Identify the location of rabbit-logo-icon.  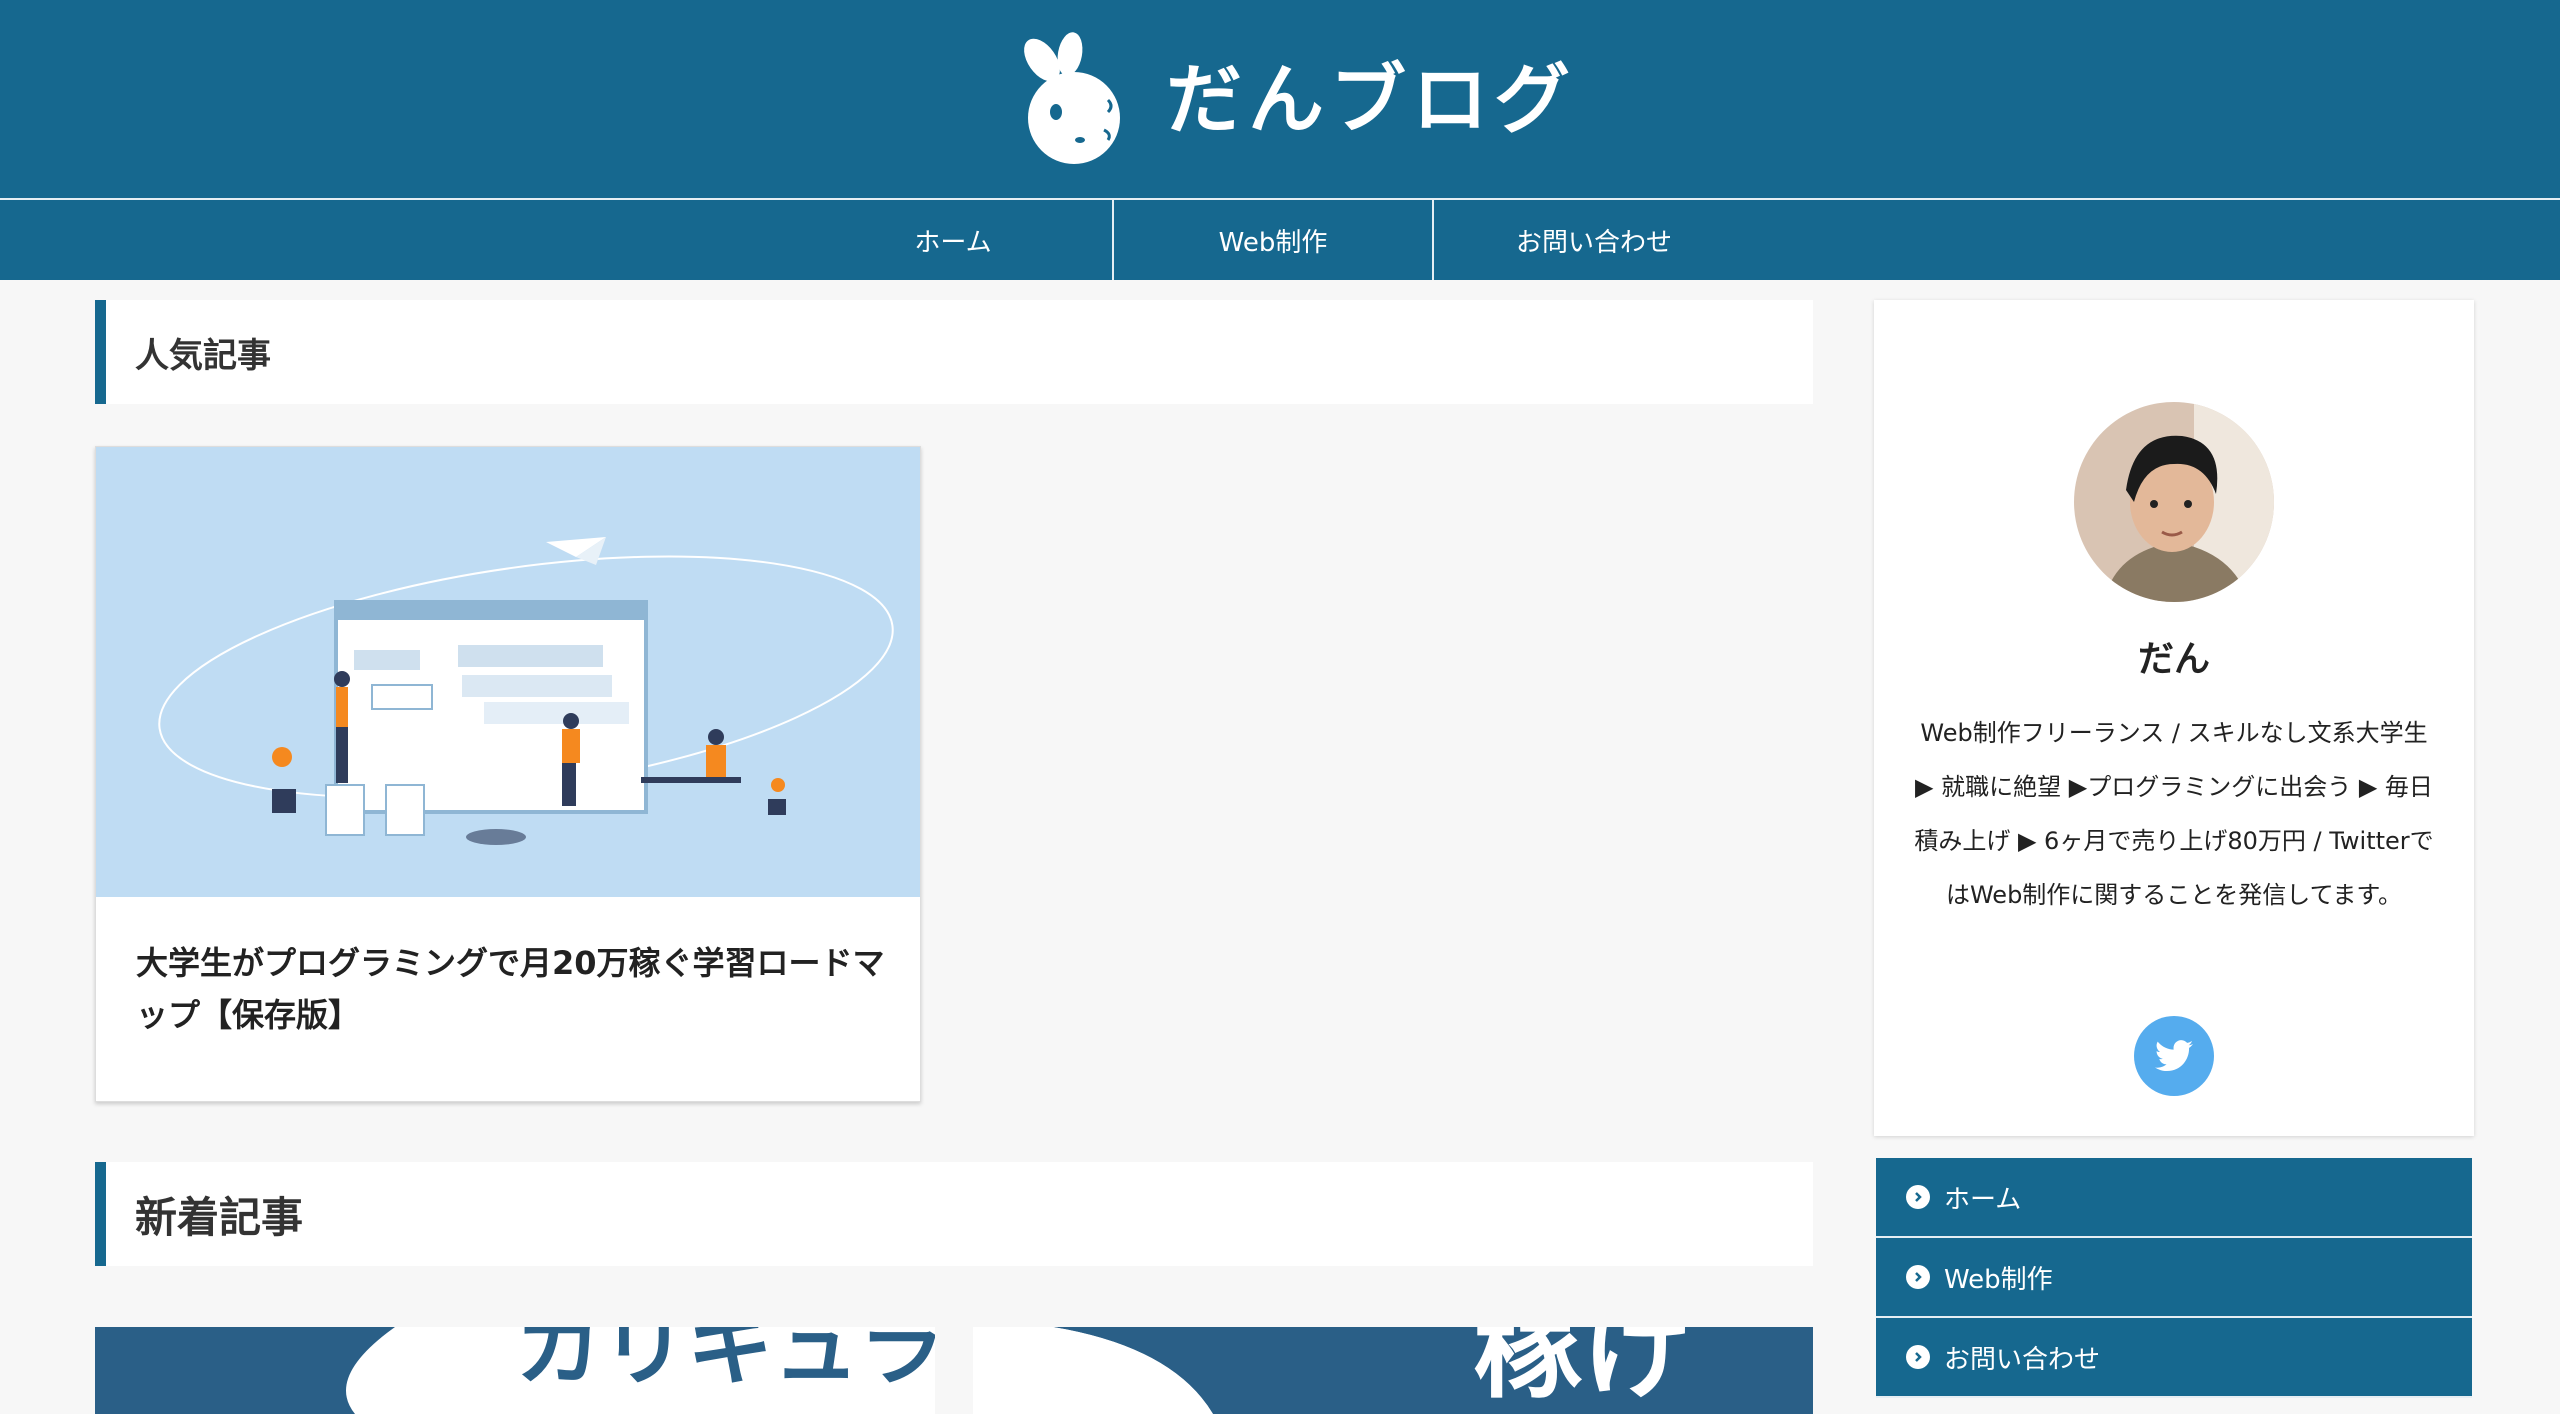
(1072, 98).